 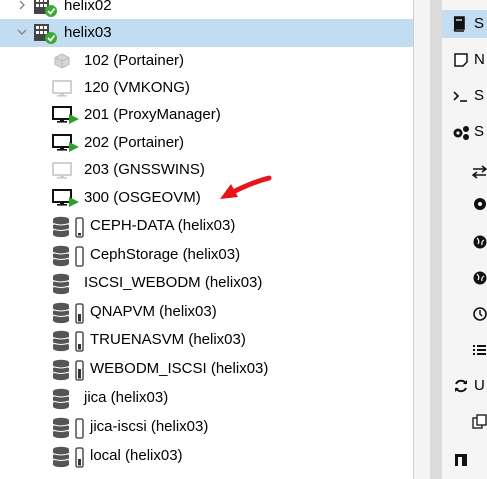 I want to click on container-icon, so click(x=62, y=61).